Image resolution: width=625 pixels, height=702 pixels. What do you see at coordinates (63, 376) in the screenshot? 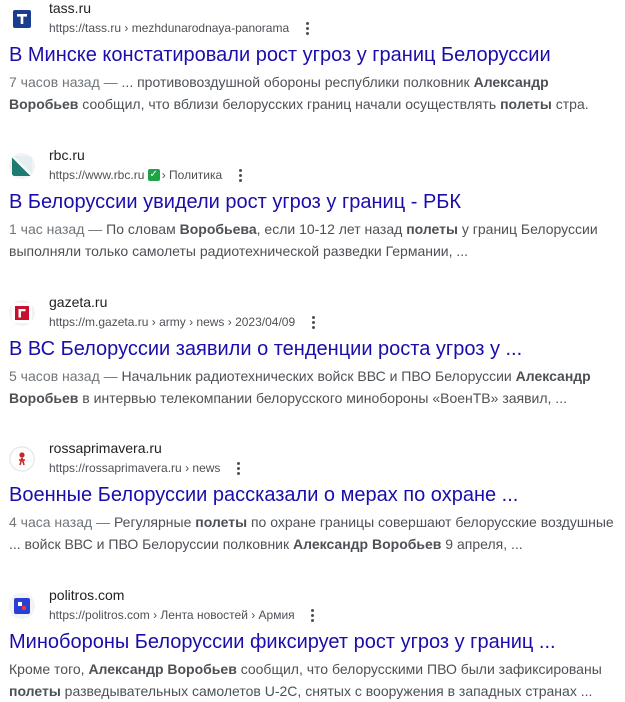
I see `result-date: 5 часов назад —` at bounding box center [63, 376].